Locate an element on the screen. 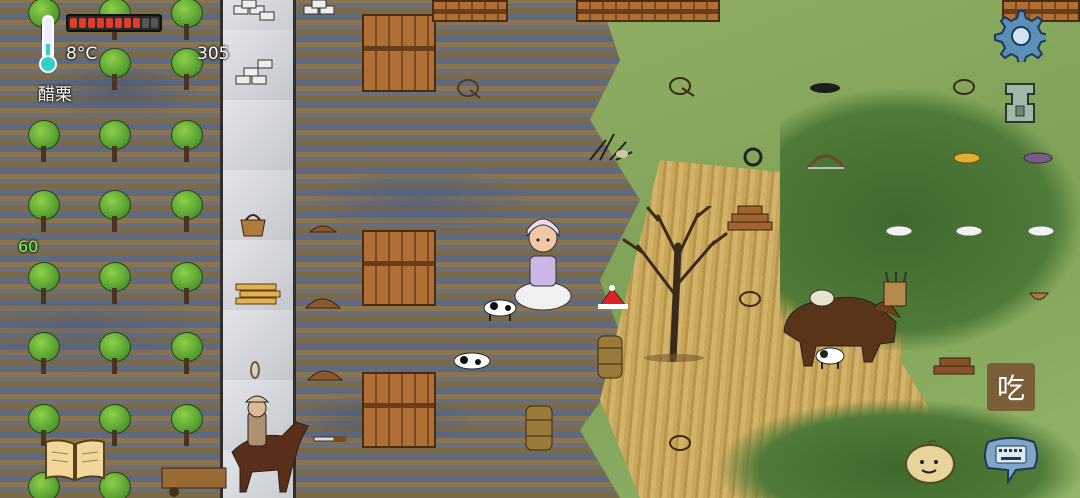 The height and width of the screenshot is (498, 1080). rope is located at coordinates (255, 370).